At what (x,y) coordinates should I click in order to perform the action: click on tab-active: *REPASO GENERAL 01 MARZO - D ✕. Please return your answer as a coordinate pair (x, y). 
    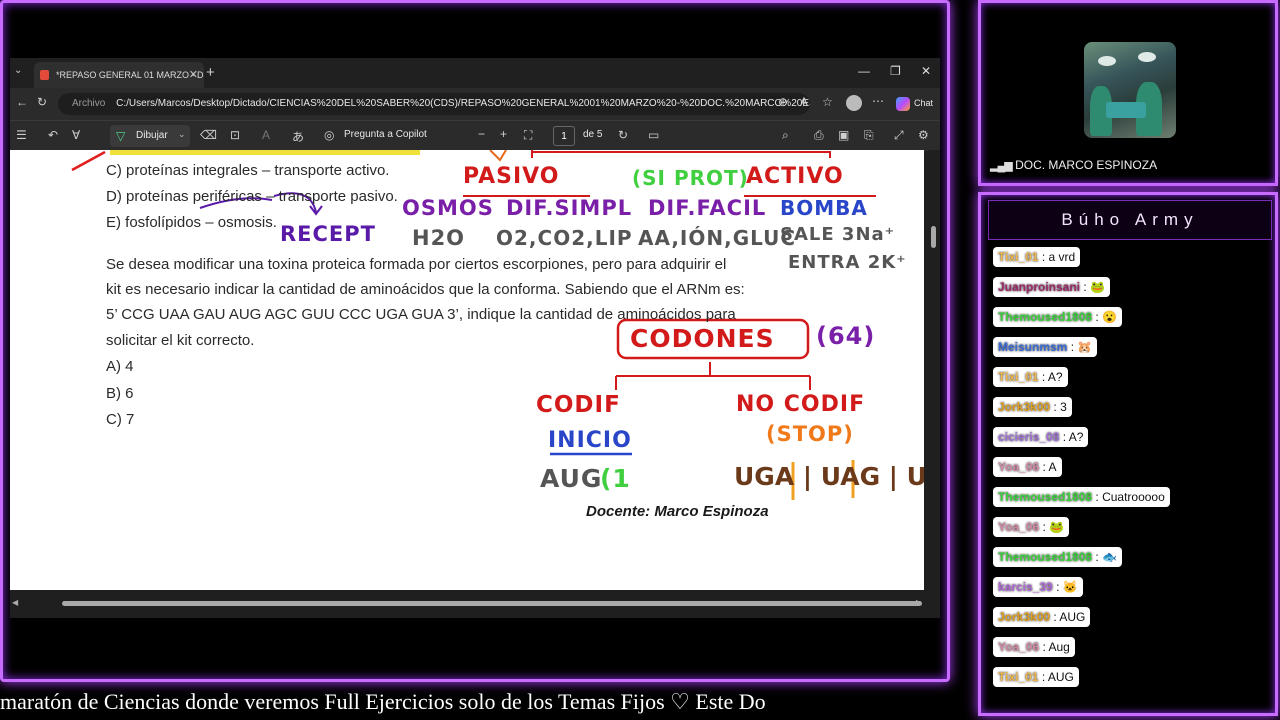
    Looking at the image, I should click on (119, 75).